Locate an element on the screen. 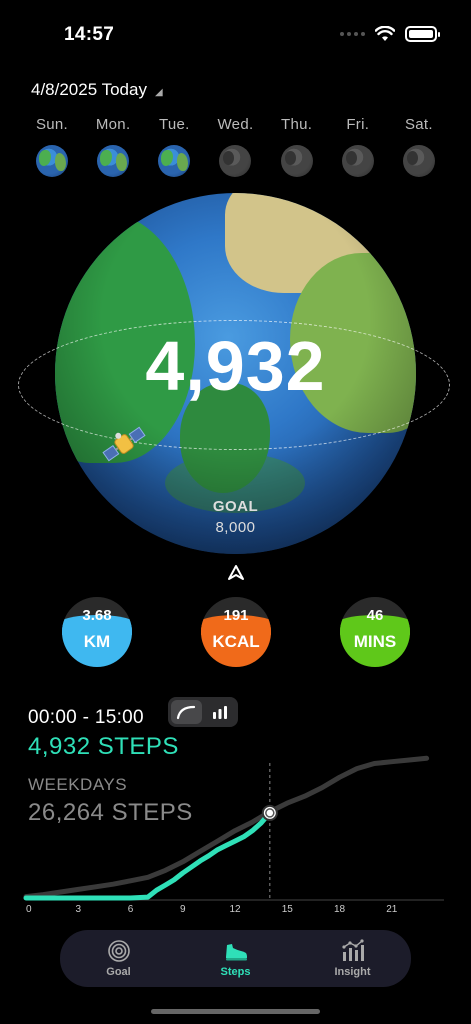 The height and width of the screenshot is (1024, 471). minutes-unit: MINS is located at coordinates (375, 641).